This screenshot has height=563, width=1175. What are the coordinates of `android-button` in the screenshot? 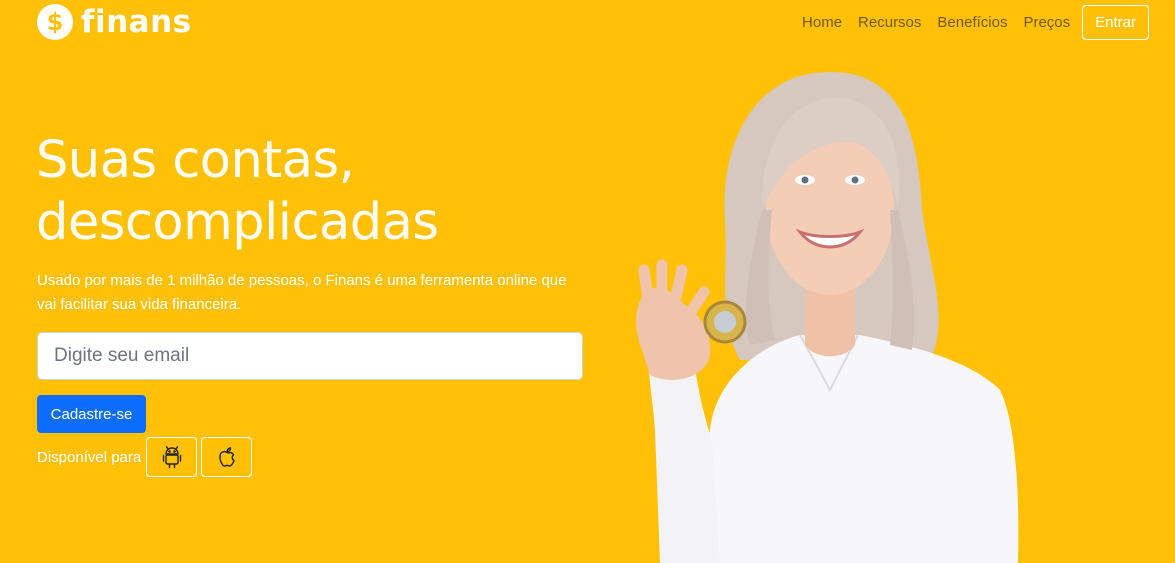 It's located at (172, 457).